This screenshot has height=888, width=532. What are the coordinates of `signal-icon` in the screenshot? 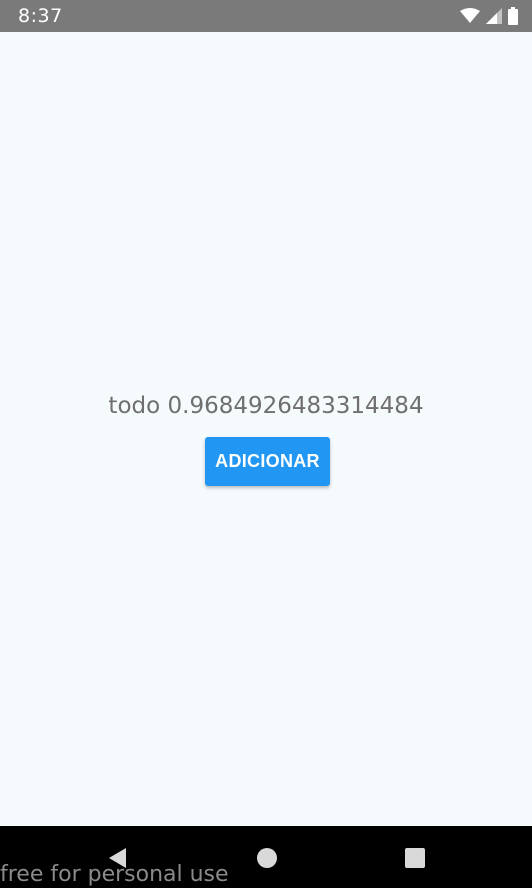 It's located at (494, 16).